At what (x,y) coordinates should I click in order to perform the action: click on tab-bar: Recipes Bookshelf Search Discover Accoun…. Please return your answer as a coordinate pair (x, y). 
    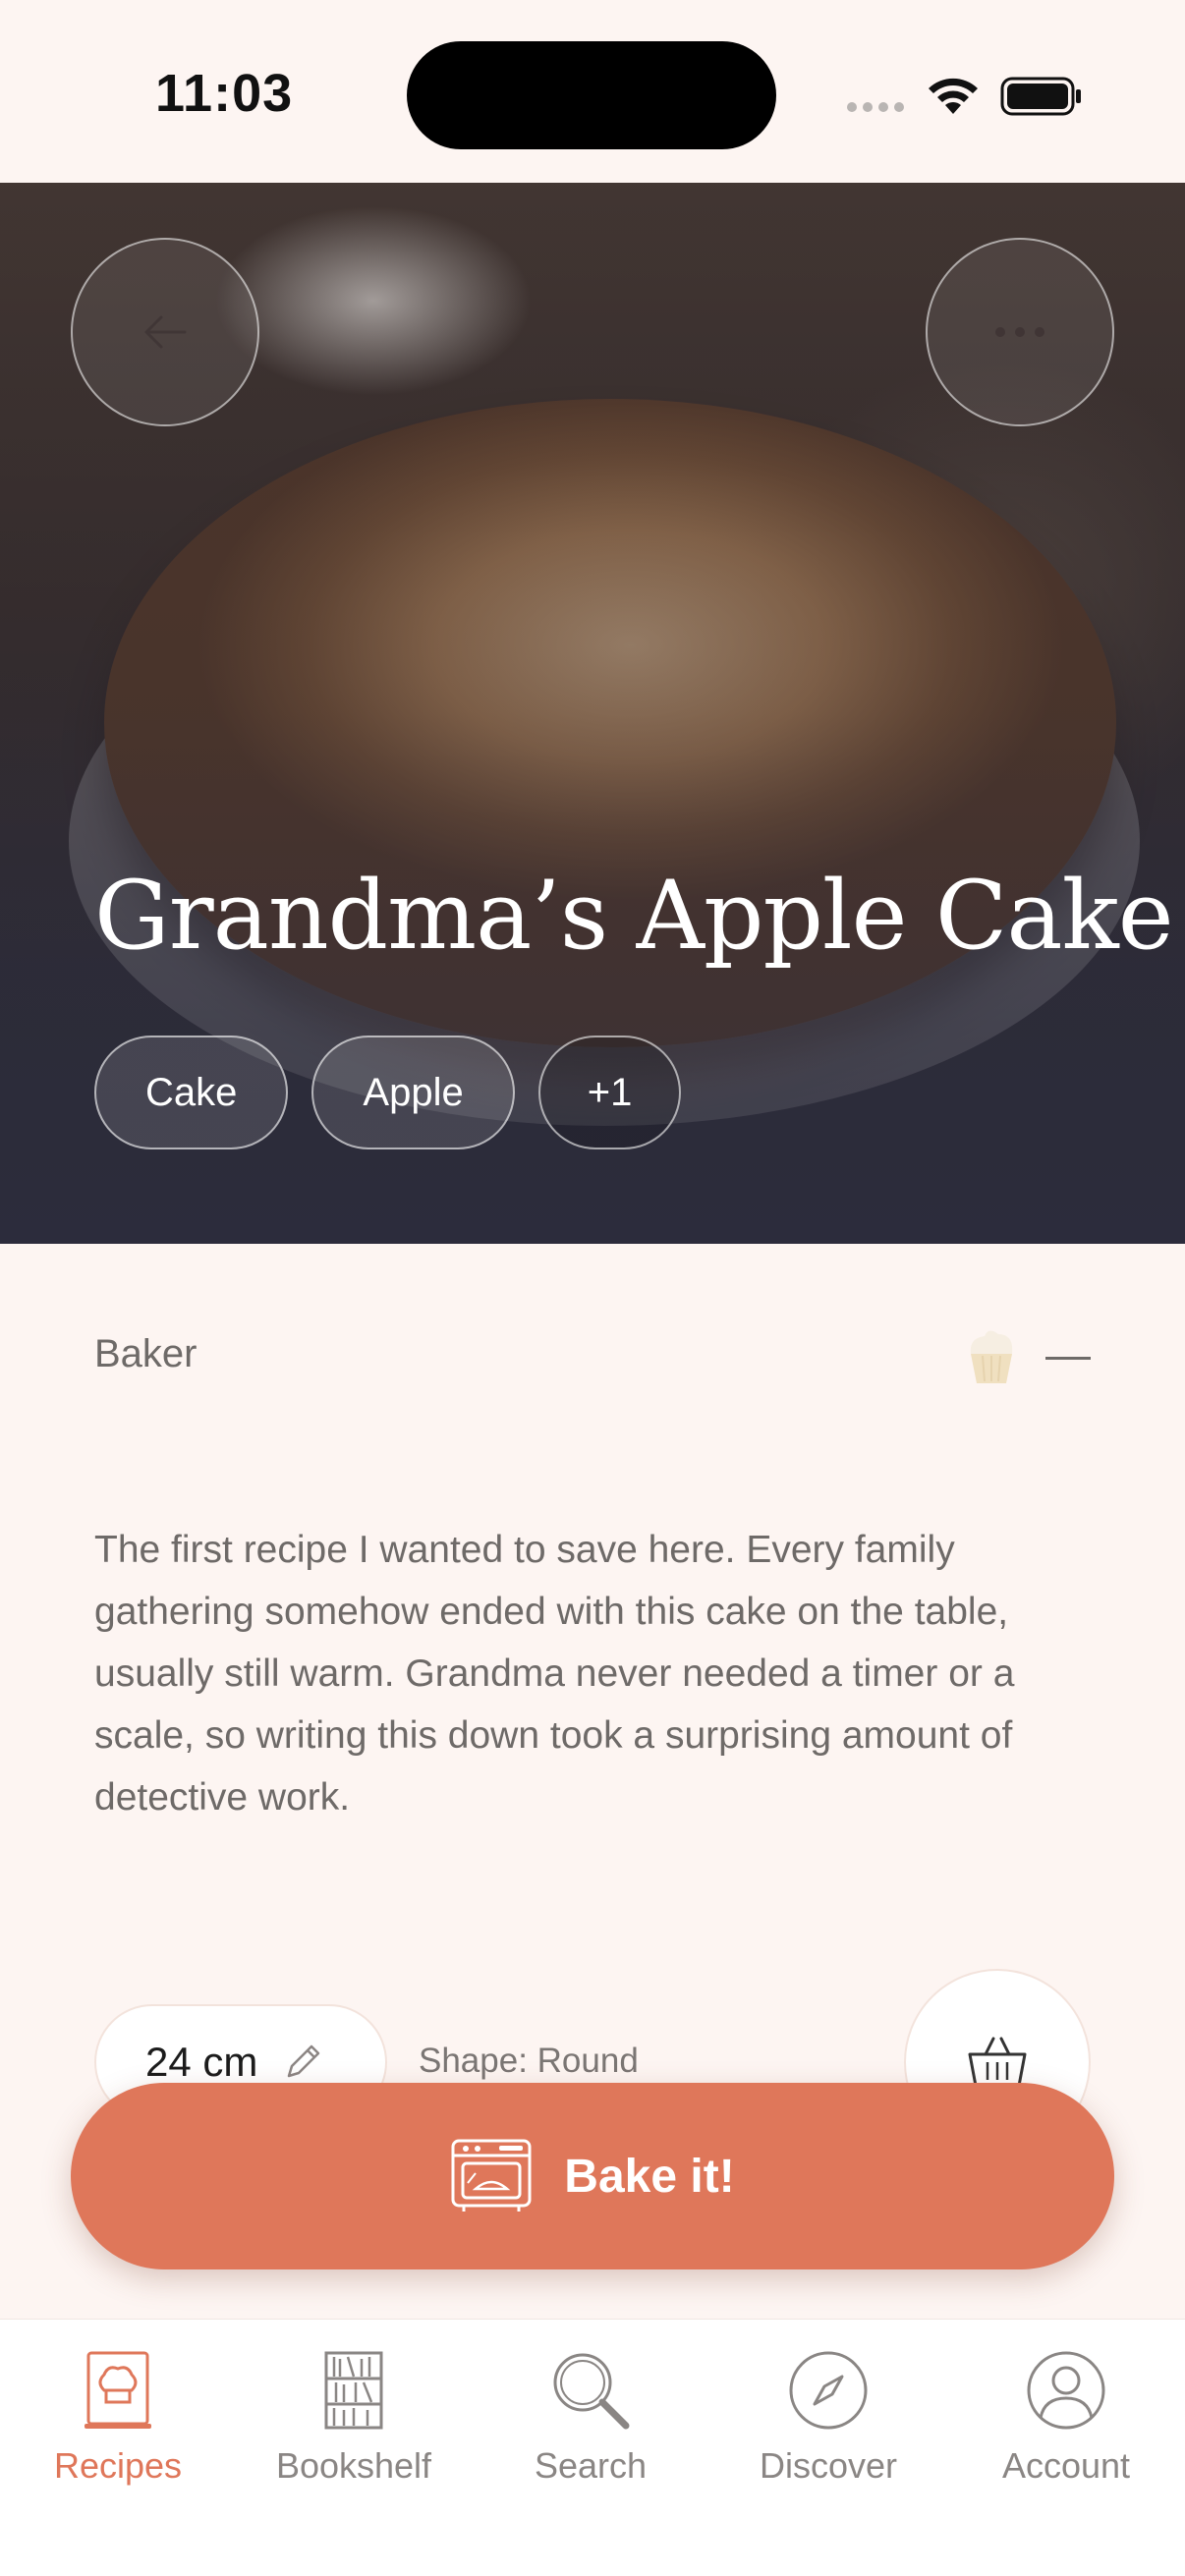
    Looking at the image, I should click on (592, 2447).